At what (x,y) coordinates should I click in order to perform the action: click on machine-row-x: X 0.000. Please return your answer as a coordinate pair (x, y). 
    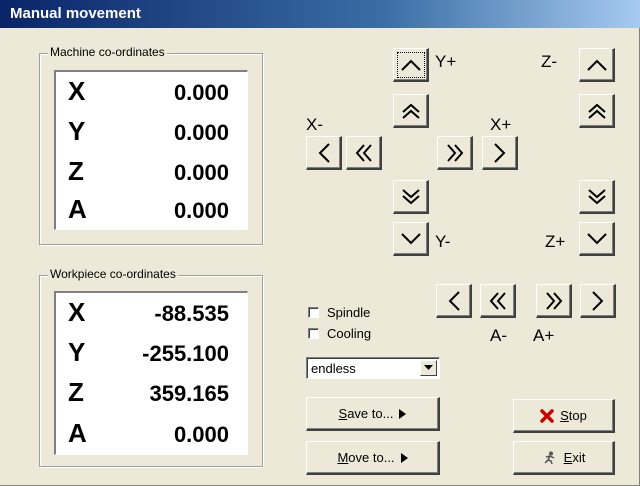
    Looking at the image, I should click on (151, 92).